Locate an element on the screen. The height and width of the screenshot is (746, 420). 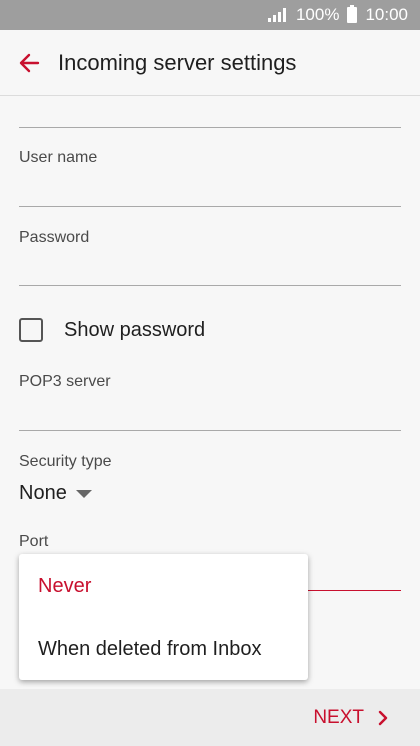
password-label: Password is located at coordinates (54, 237).